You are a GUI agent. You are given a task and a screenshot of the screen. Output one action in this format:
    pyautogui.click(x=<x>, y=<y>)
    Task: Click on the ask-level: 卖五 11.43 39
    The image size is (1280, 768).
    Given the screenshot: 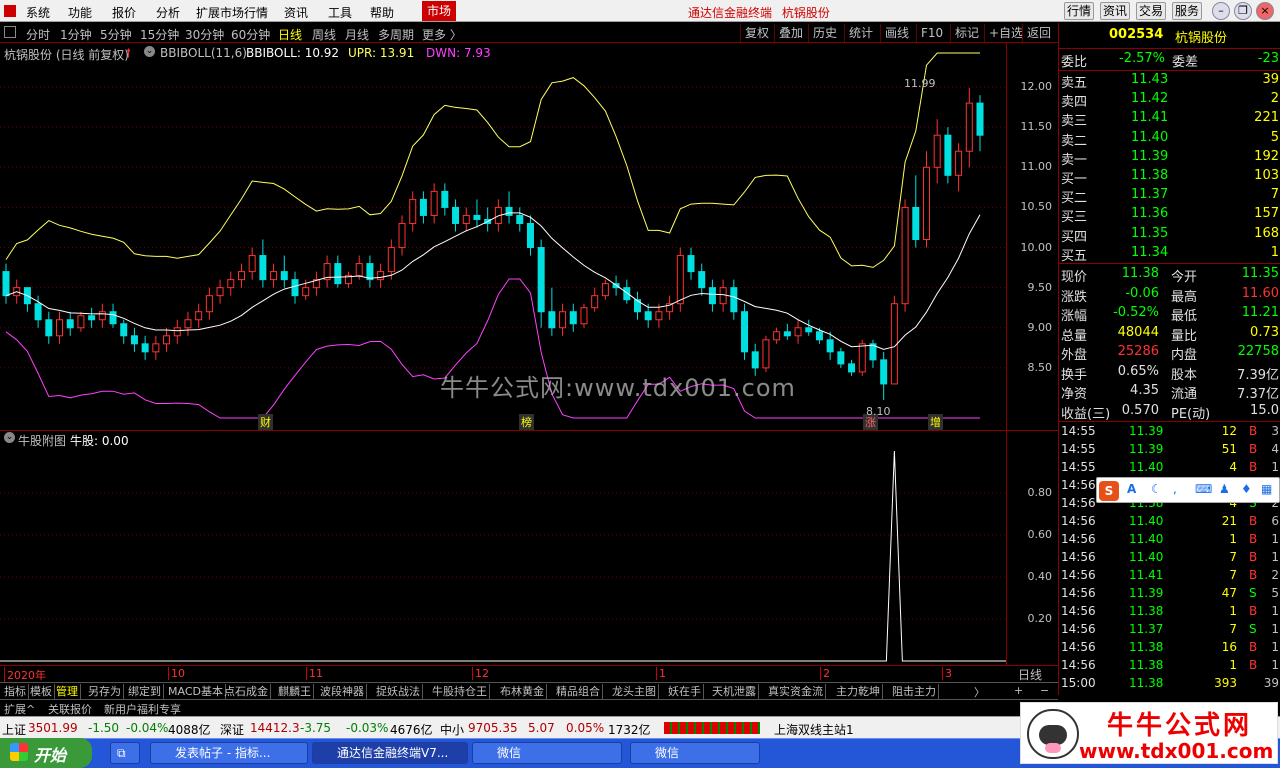 What is the action you would take?
    pyautogui.click(x=1169, y=81)
    